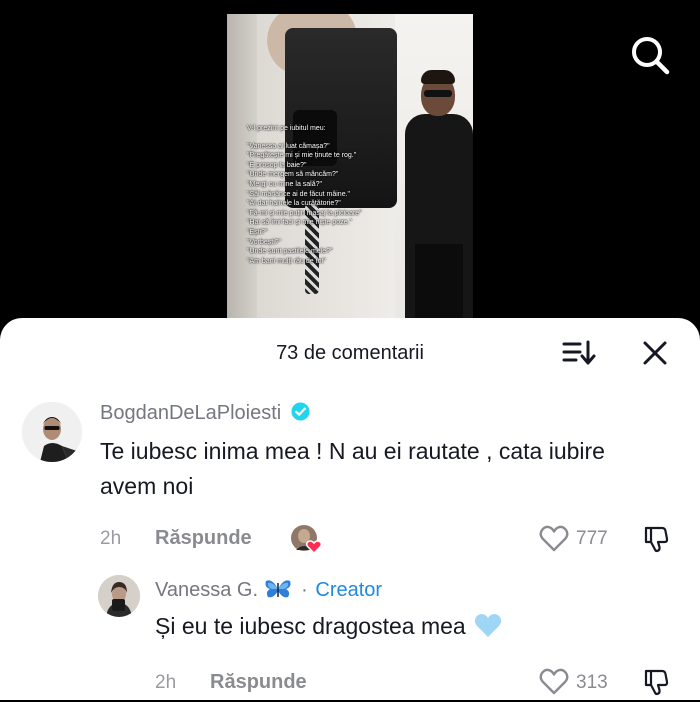 This screenshot has height=702, width=700. I want to click on comment-text: Și eu te iubesc dragostea mea, so click(415, 626).